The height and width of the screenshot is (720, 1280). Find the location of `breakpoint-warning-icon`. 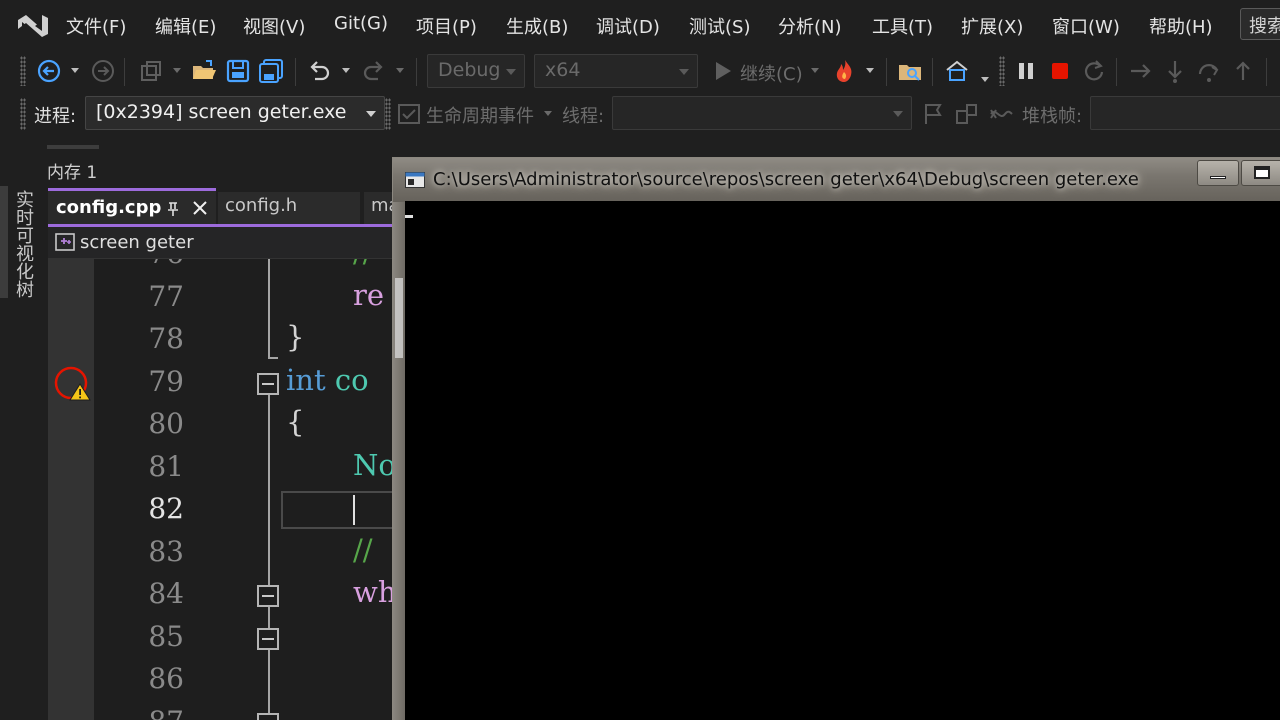

breakpoint-warning-icon is located at coordinates (74, 384).